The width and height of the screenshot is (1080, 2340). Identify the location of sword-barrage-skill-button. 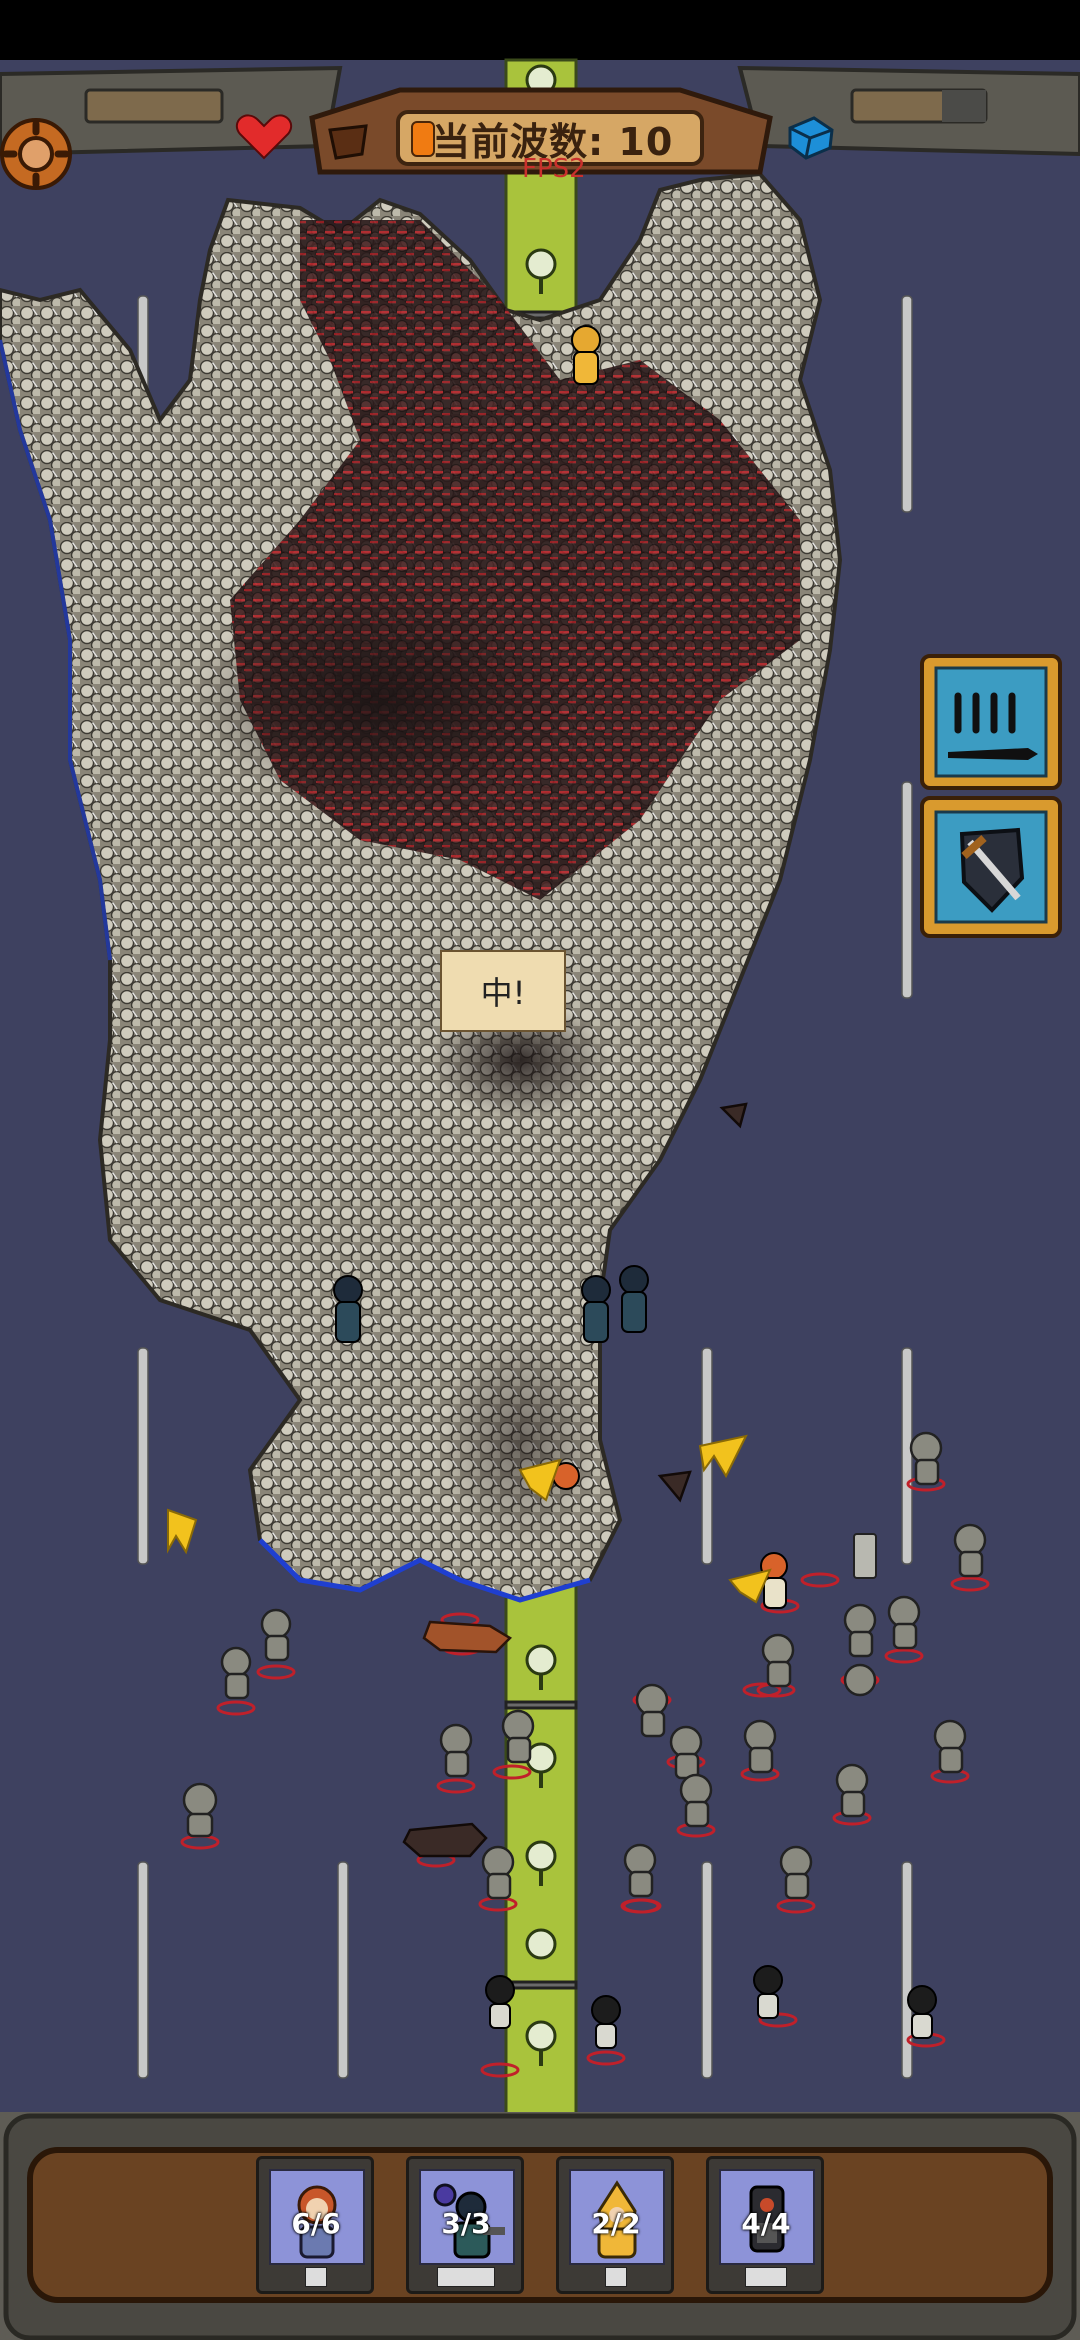
(991, 722).